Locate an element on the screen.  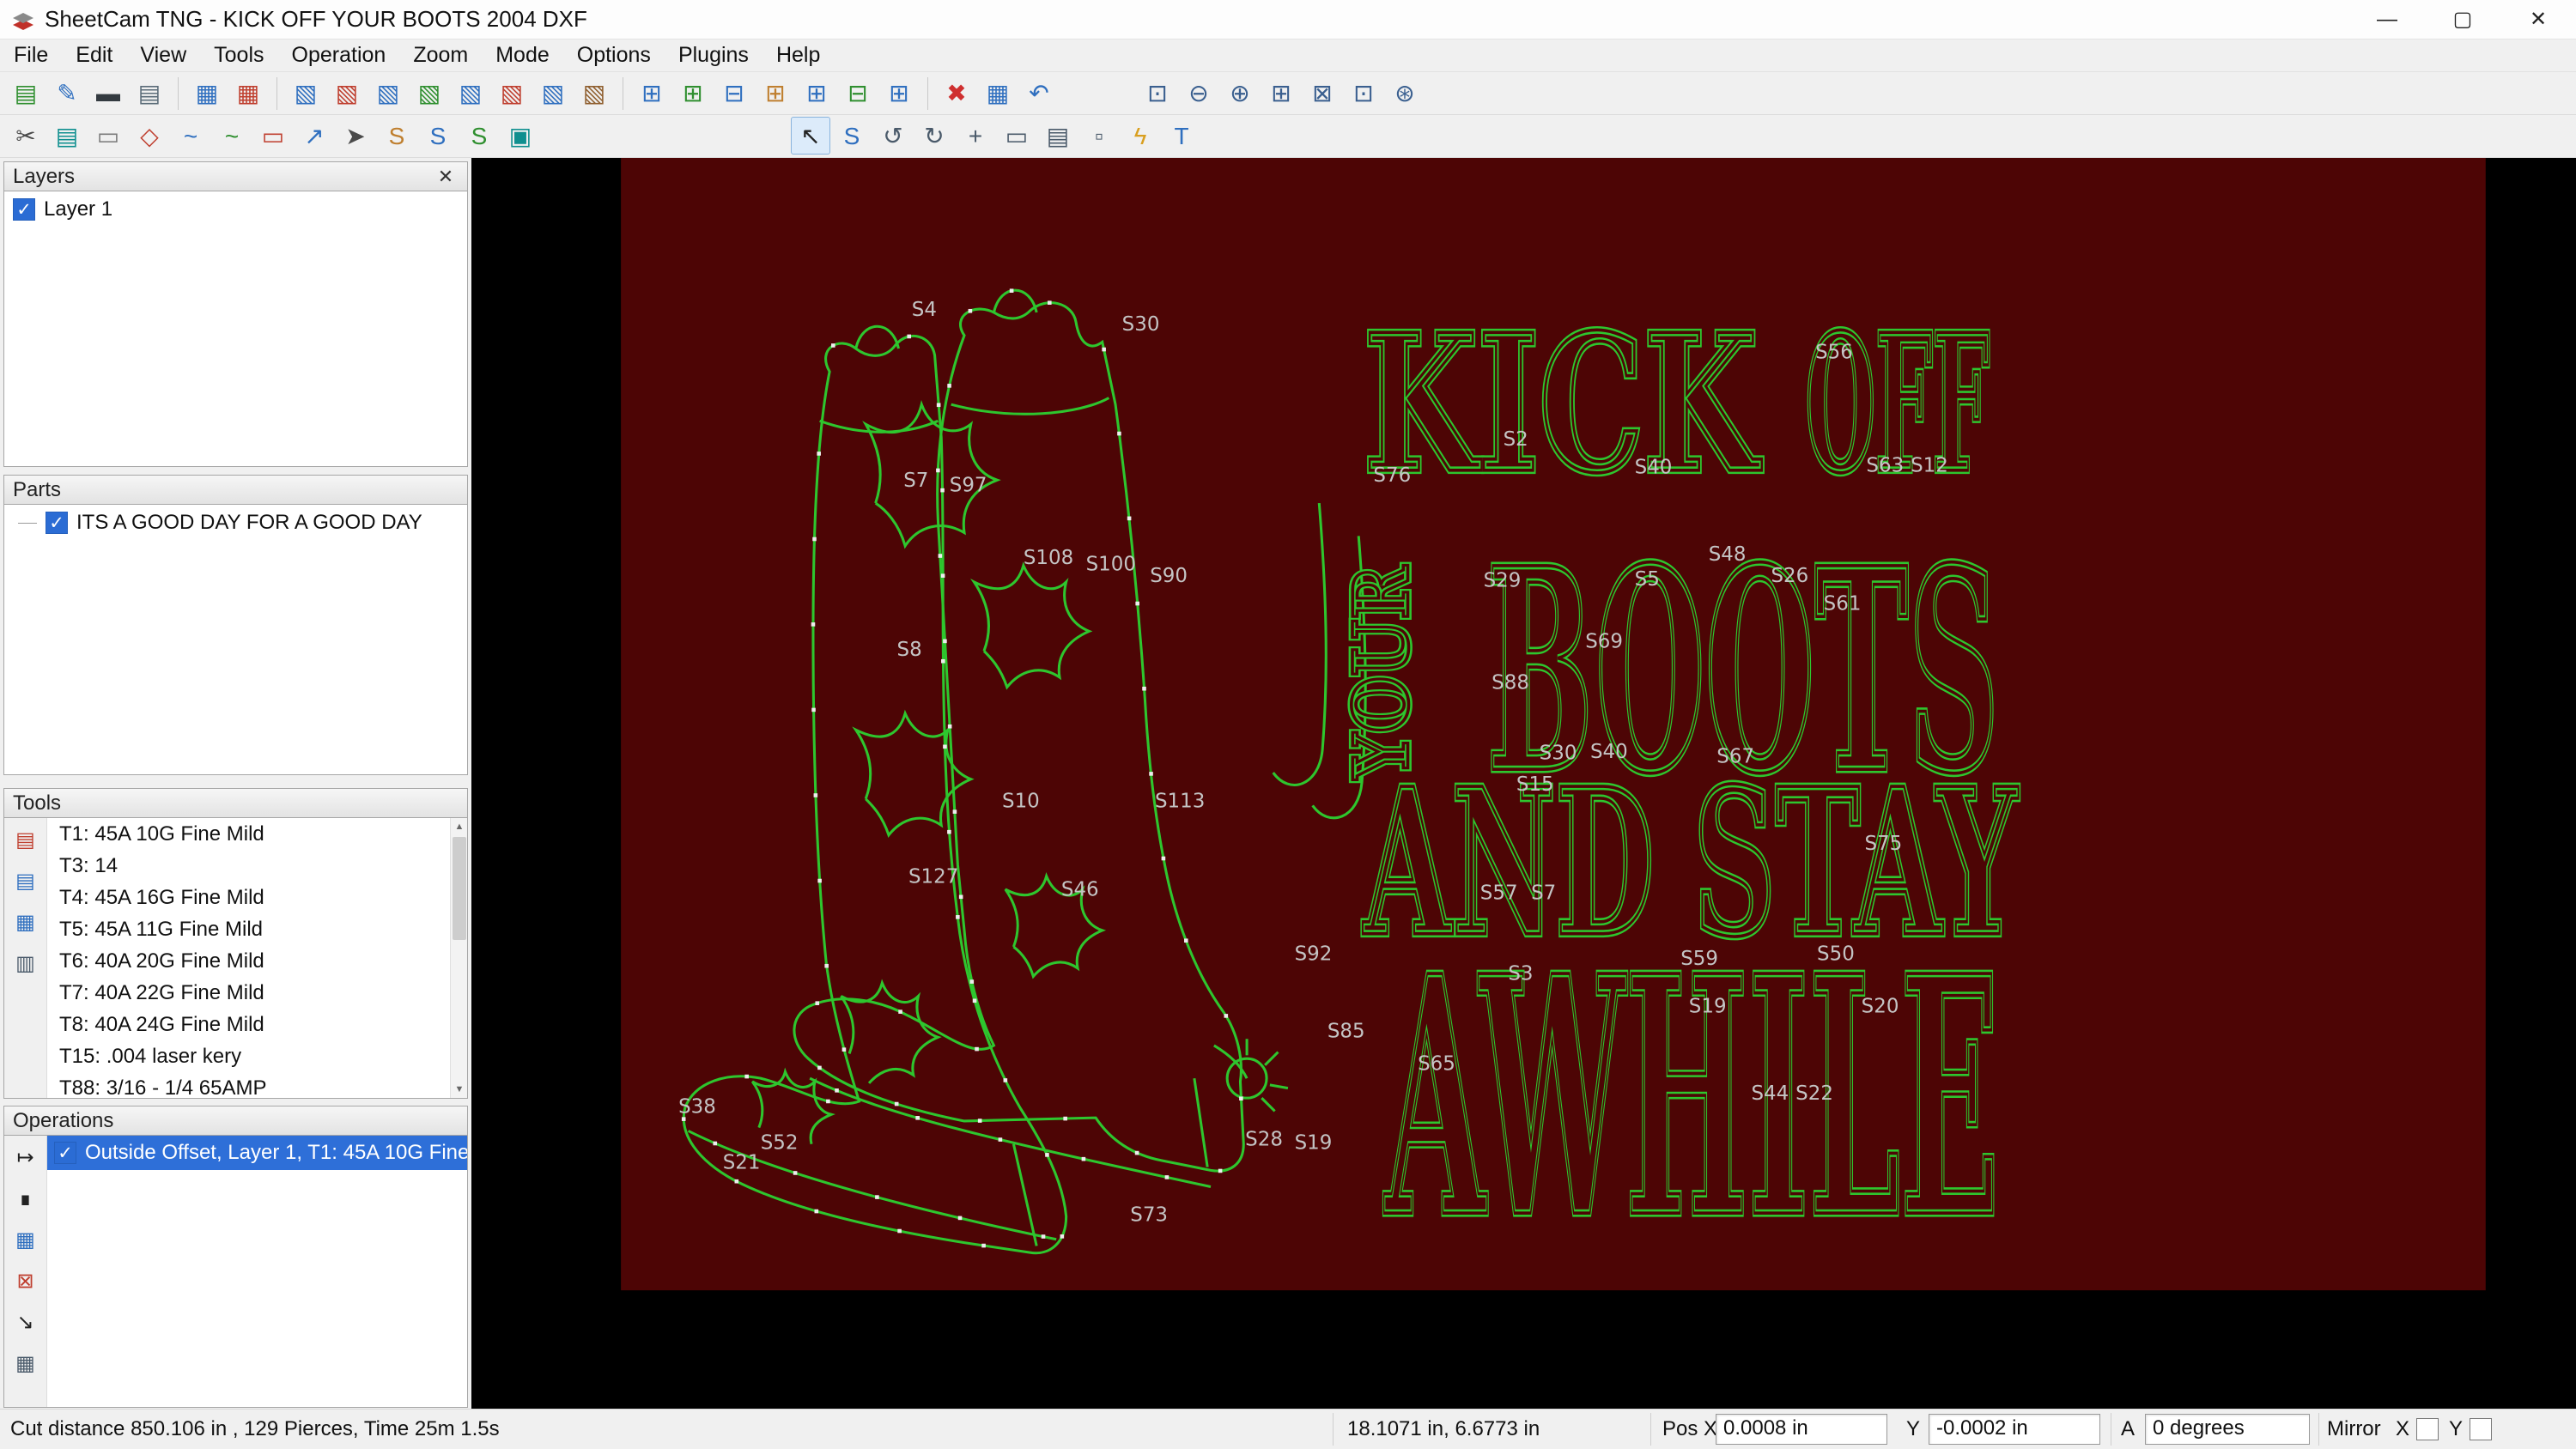
zoom-extents-icon: ⊠ is located at coordinates (1323, 93).